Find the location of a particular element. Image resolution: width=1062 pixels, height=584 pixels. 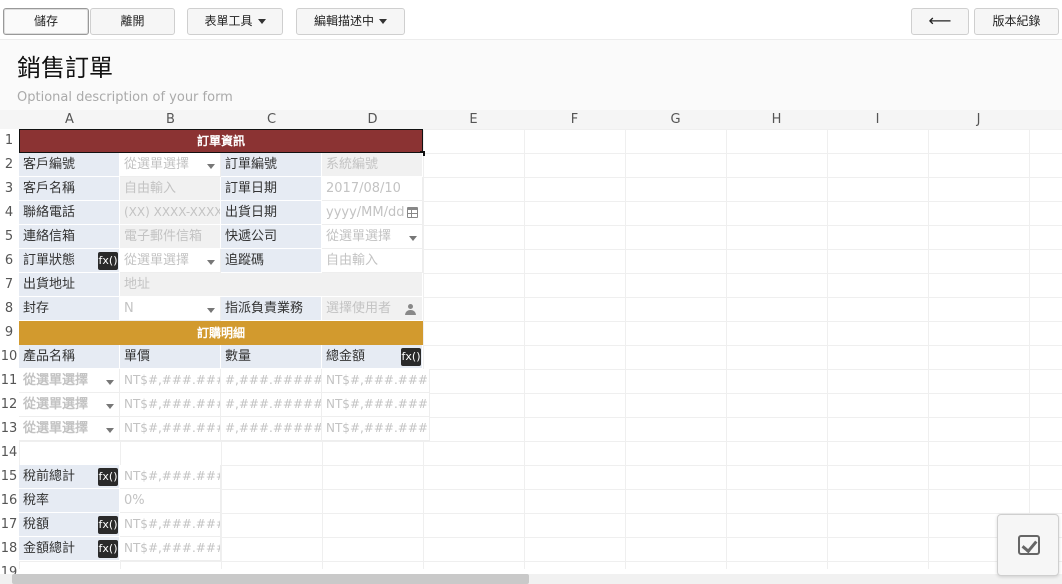

subtotal-field: NT$#,###.##### is located at coordinates (170, 477).